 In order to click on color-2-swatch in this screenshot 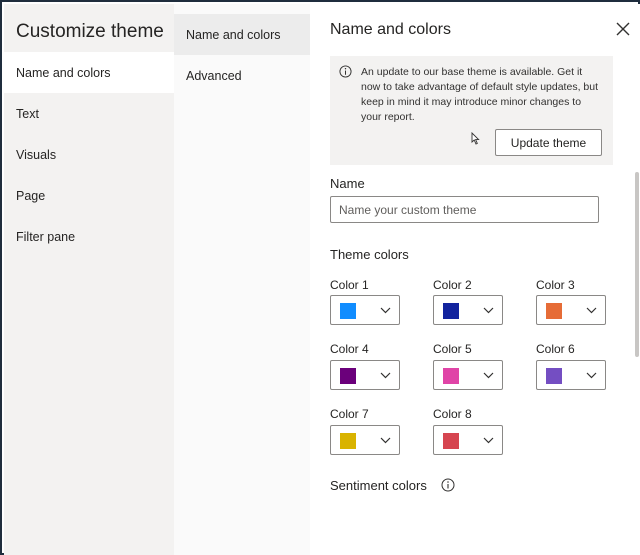, I will do `click(451, 311)`.